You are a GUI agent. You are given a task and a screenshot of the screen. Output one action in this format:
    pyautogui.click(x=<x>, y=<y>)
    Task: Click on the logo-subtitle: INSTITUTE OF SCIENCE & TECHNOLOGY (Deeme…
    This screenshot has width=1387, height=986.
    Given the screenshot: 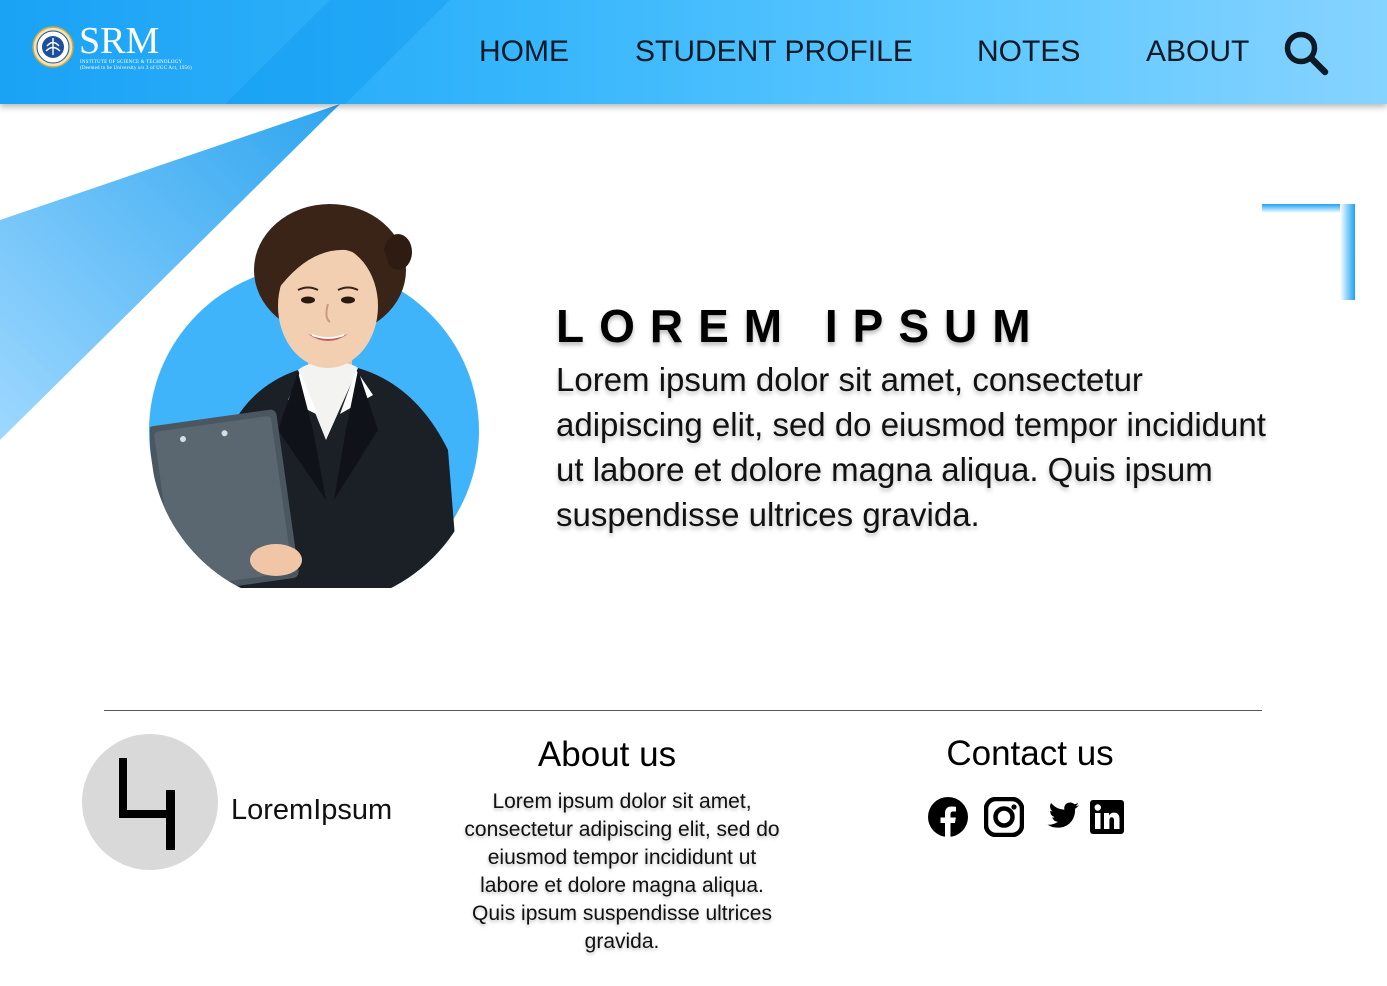 What is the action you would take?
    pyautogui.click(x=136, y=65)
    